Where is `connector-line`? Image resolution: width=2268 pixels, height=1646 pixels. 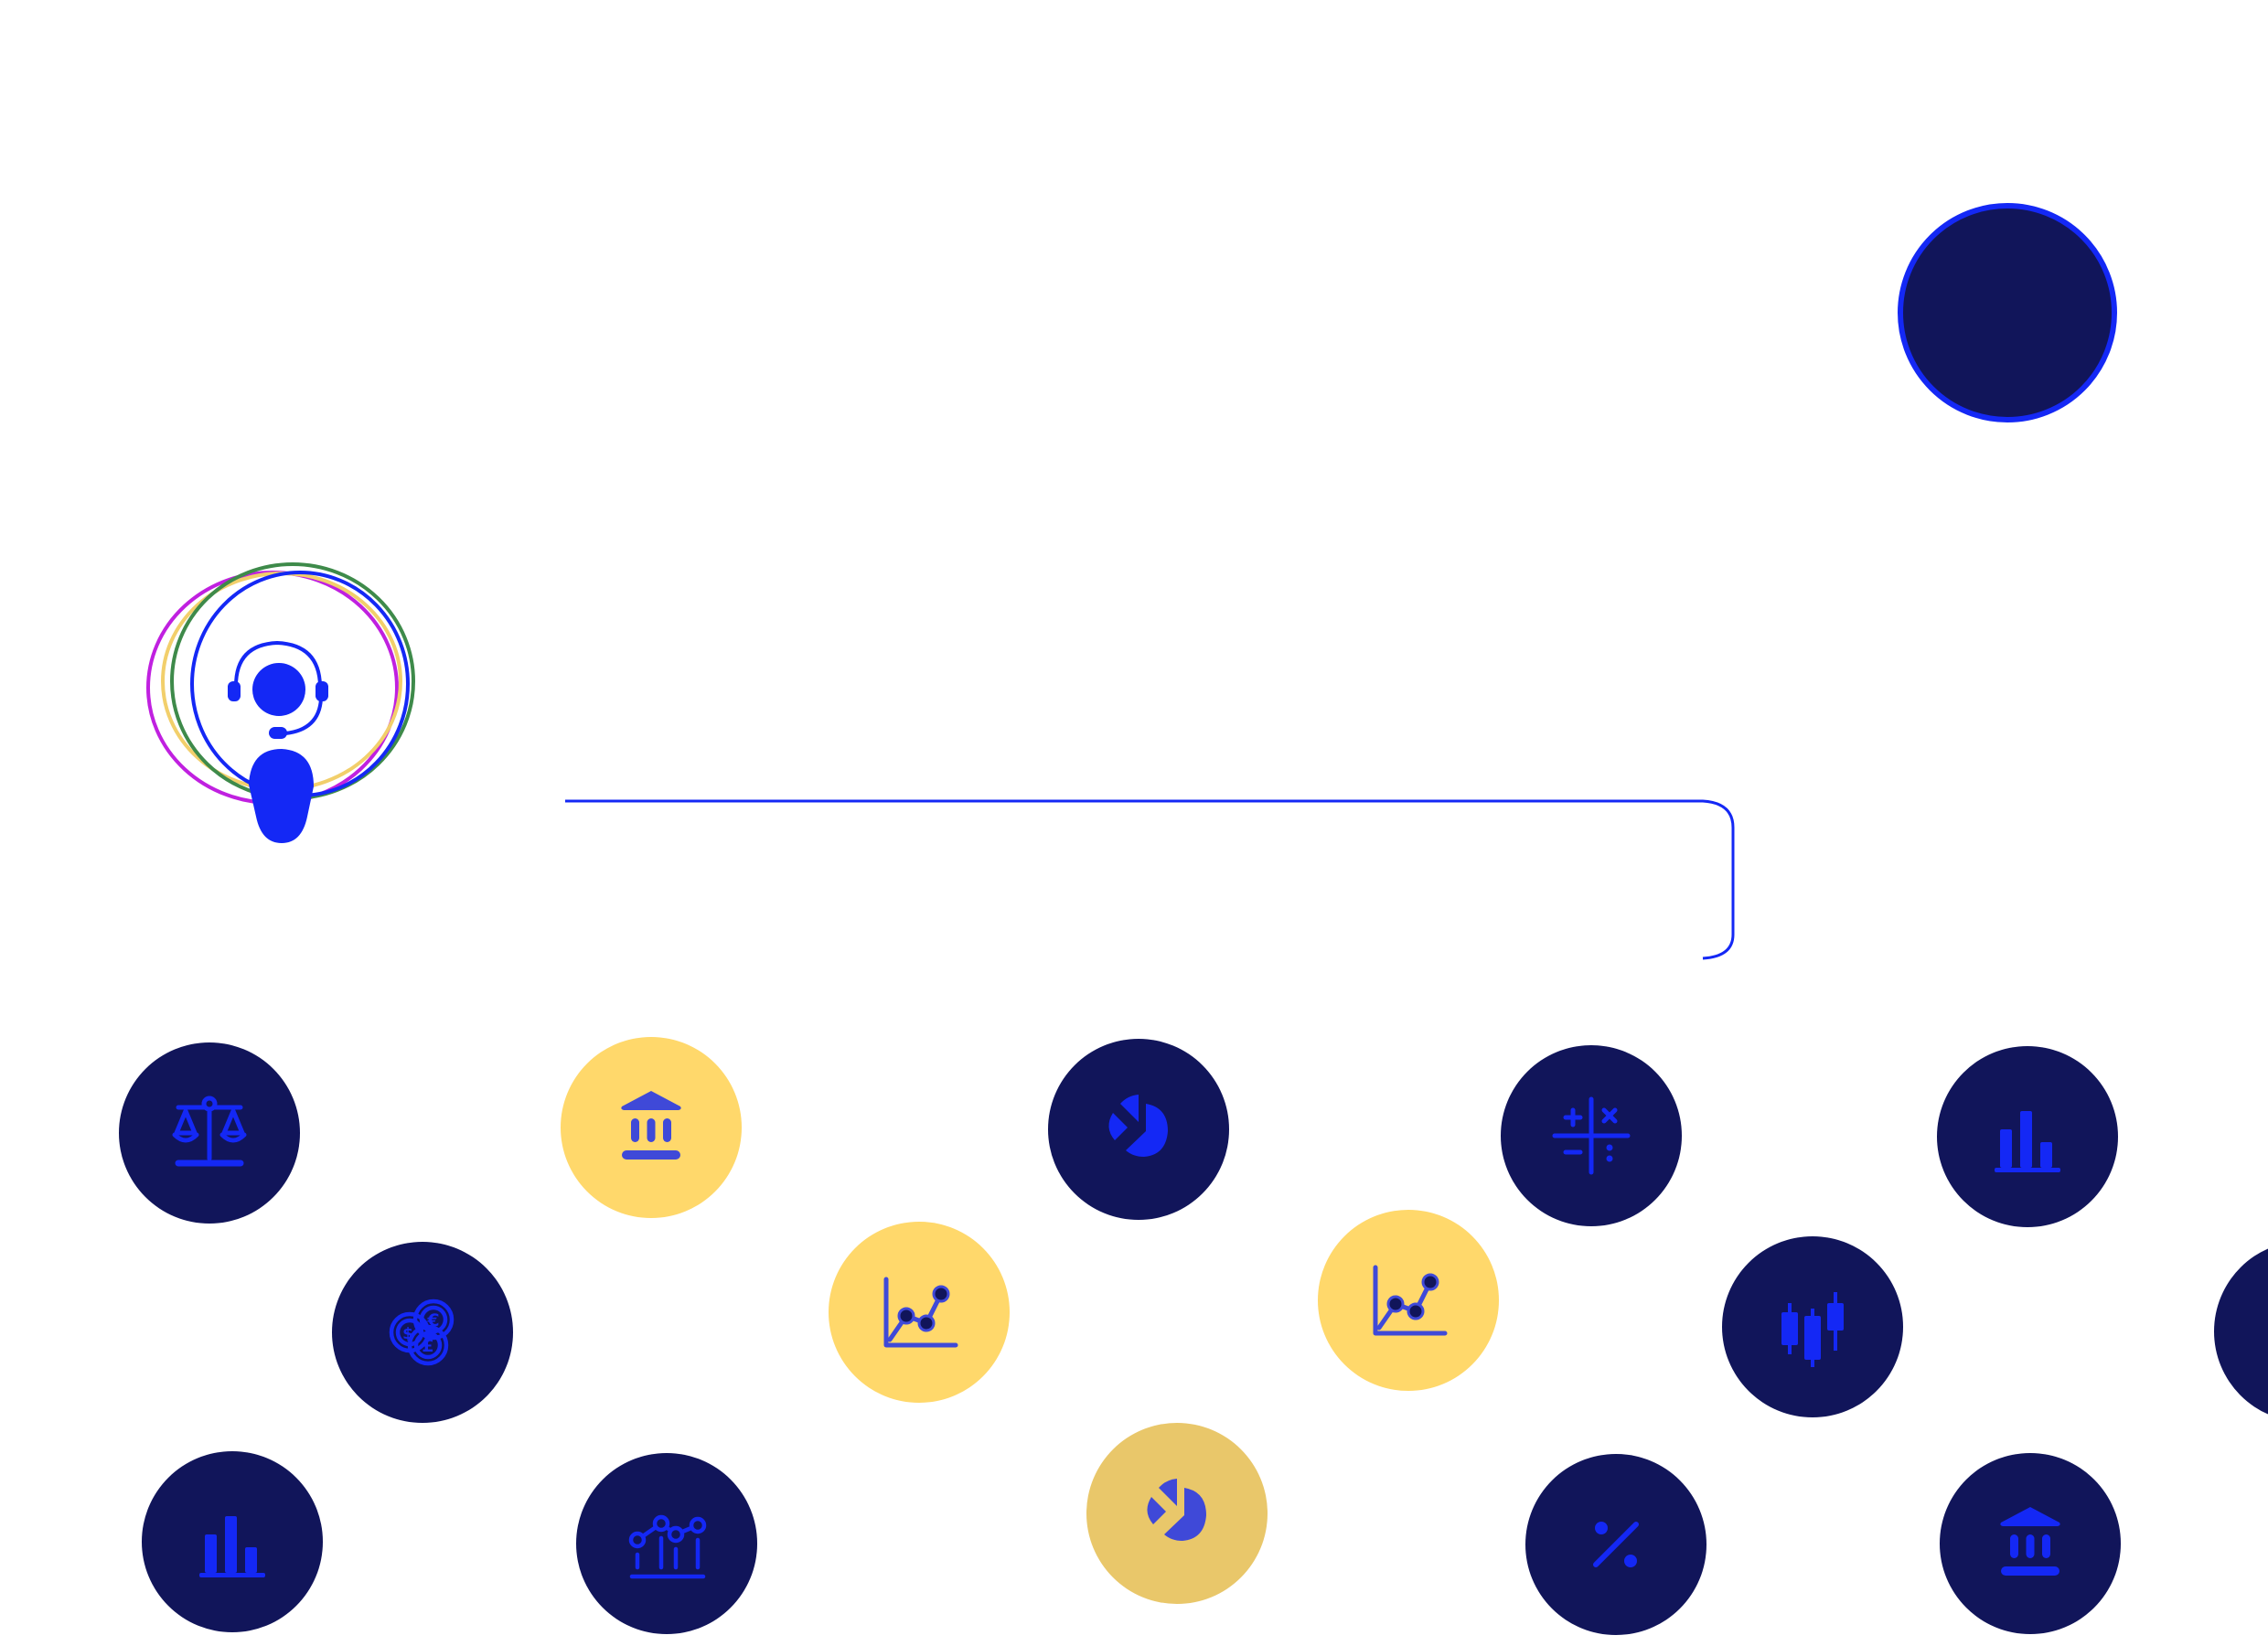
connector-line is located at coordinates (1150, 879).